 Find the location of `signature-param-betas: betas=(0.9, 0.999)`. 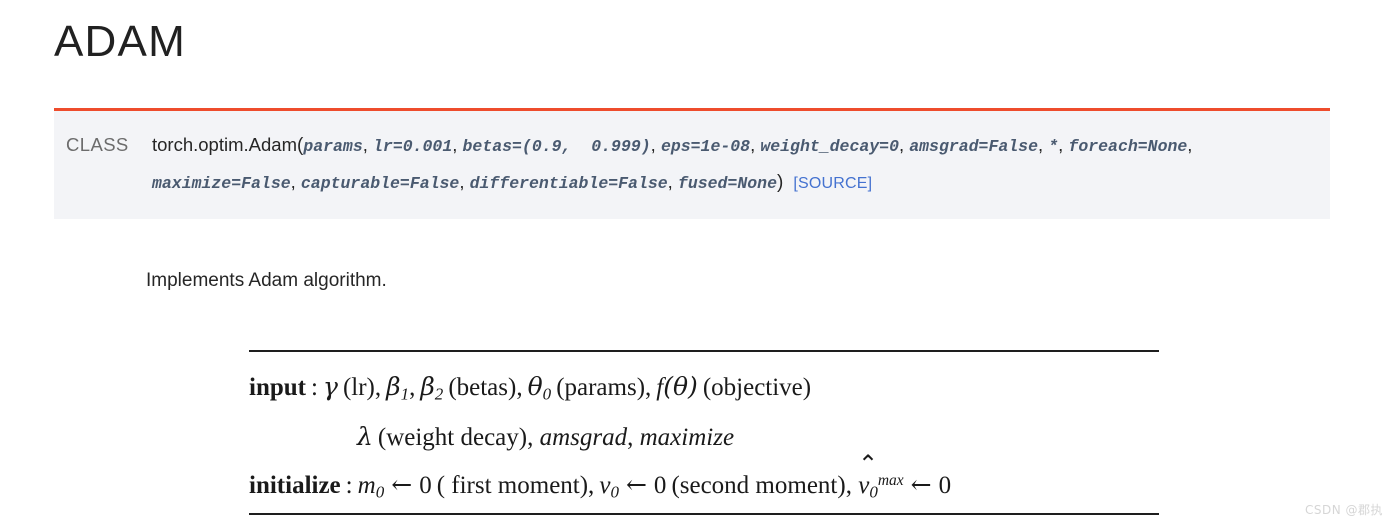

signature-param-betas: betas=(0.9, 0.999) is located at coordinates (556, 146).